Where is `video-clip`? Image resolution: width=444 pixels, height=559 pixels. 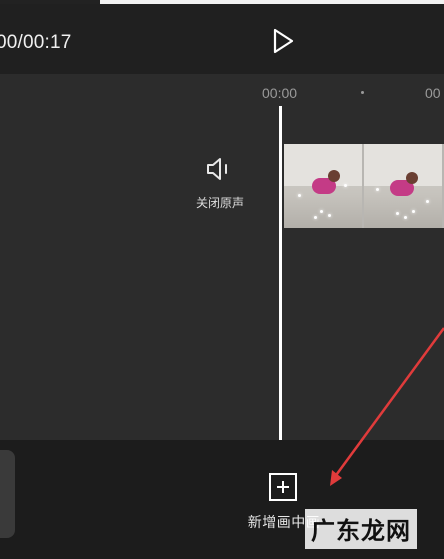 video-clip is located at coordinates (364, 186).